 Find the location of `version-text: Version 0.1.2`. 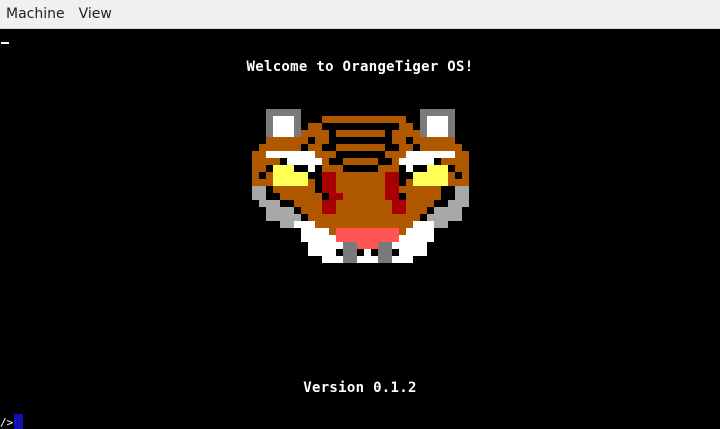

version-text: Version 0.1.2 is located at coordinates (360, 388).